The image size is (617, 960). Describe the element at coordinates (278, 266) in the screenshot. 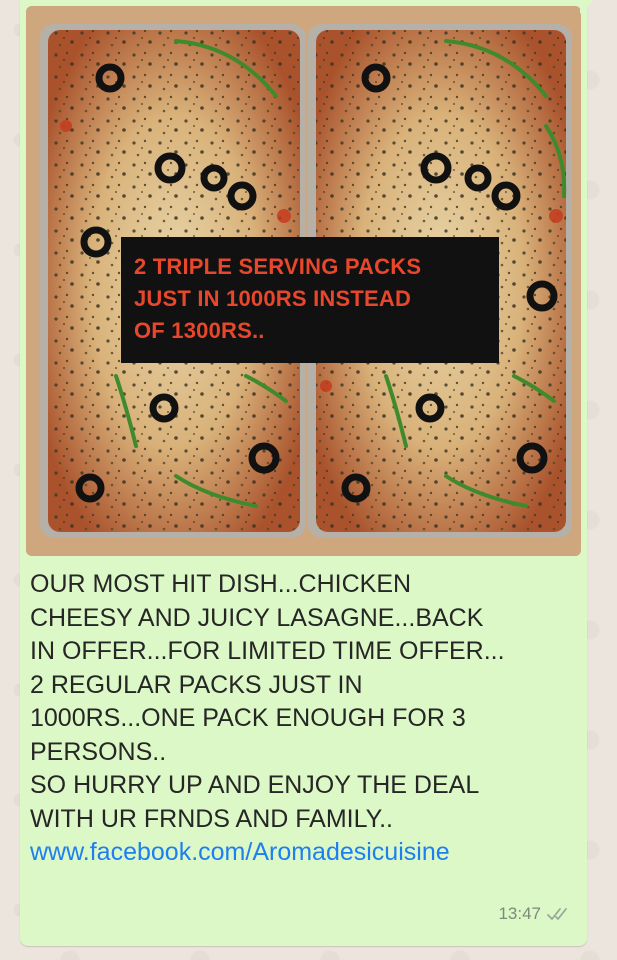

I see `overlay-line: 2 TRIPLE SERVING PACKS` at that location.